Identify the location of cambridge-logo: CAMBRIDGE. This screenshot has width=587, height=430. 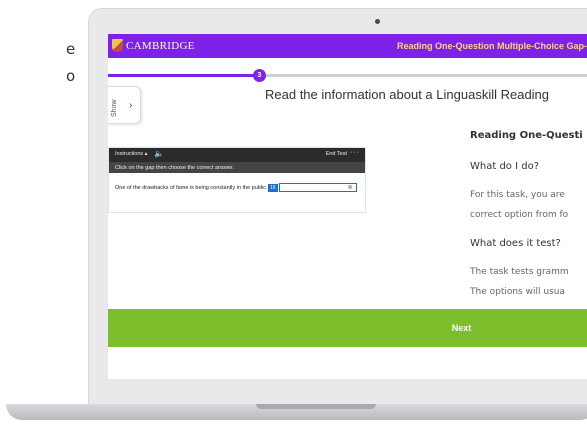
(153, 45).